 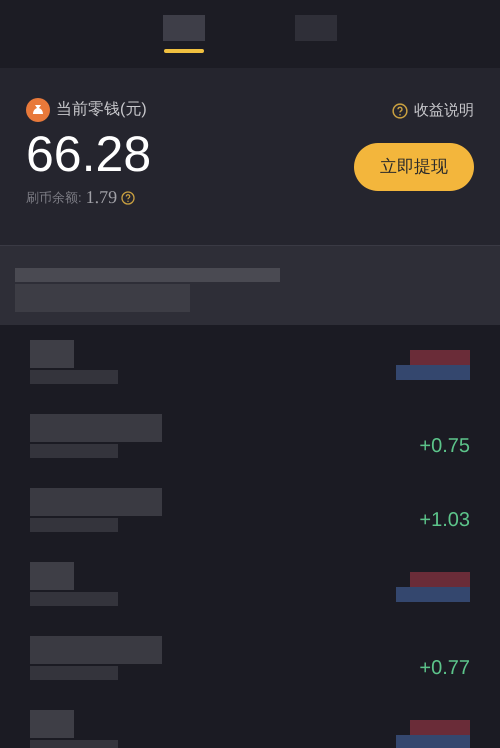 I want to click on withdraw-button: 立即提现, so click(x=414, y=166).